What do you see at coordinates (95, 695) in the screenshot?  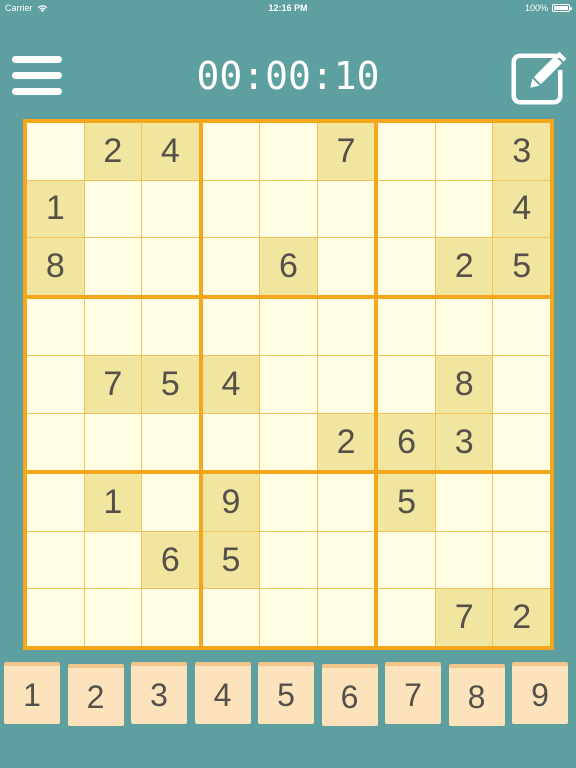 I see `number-key-2: 2` at bounding box center [95, 695].